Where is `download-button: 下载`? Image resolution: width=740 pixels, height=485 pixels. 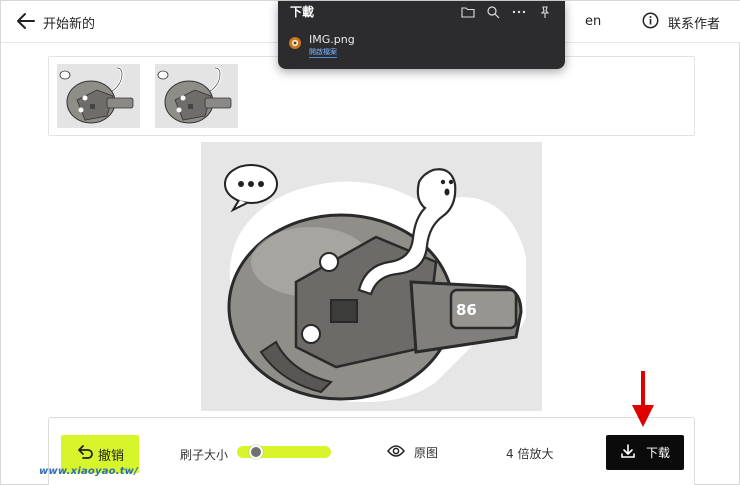 download-button: 下载 is located at coordinates (645, 452).